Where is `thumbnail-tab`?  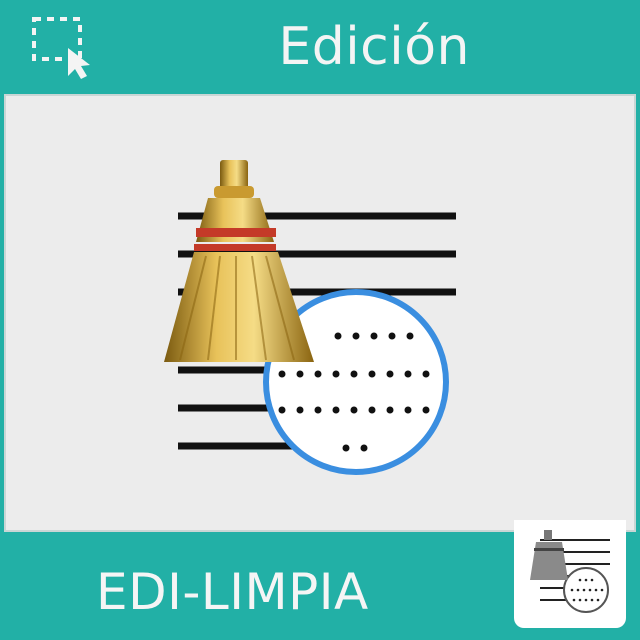
thumbnail-tab is located at coordinates (570, 574).